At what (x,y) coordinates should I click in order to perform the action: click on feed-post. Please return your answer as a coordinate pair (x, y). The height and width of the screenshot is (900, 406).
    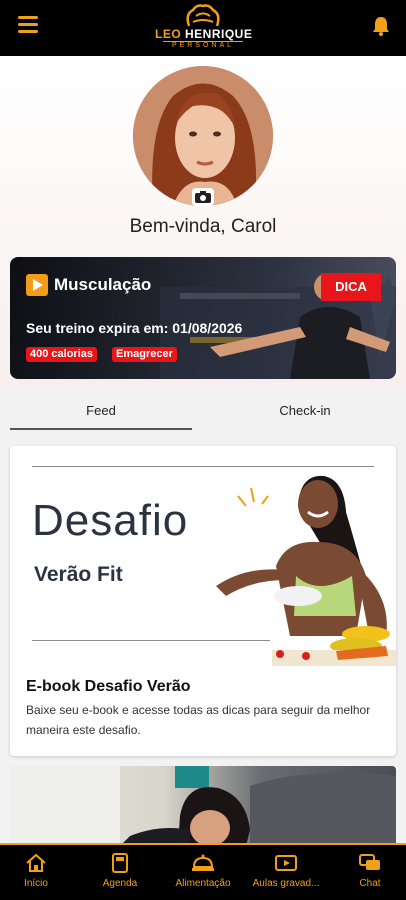
    Looking at the image, I should click on (203, 806).